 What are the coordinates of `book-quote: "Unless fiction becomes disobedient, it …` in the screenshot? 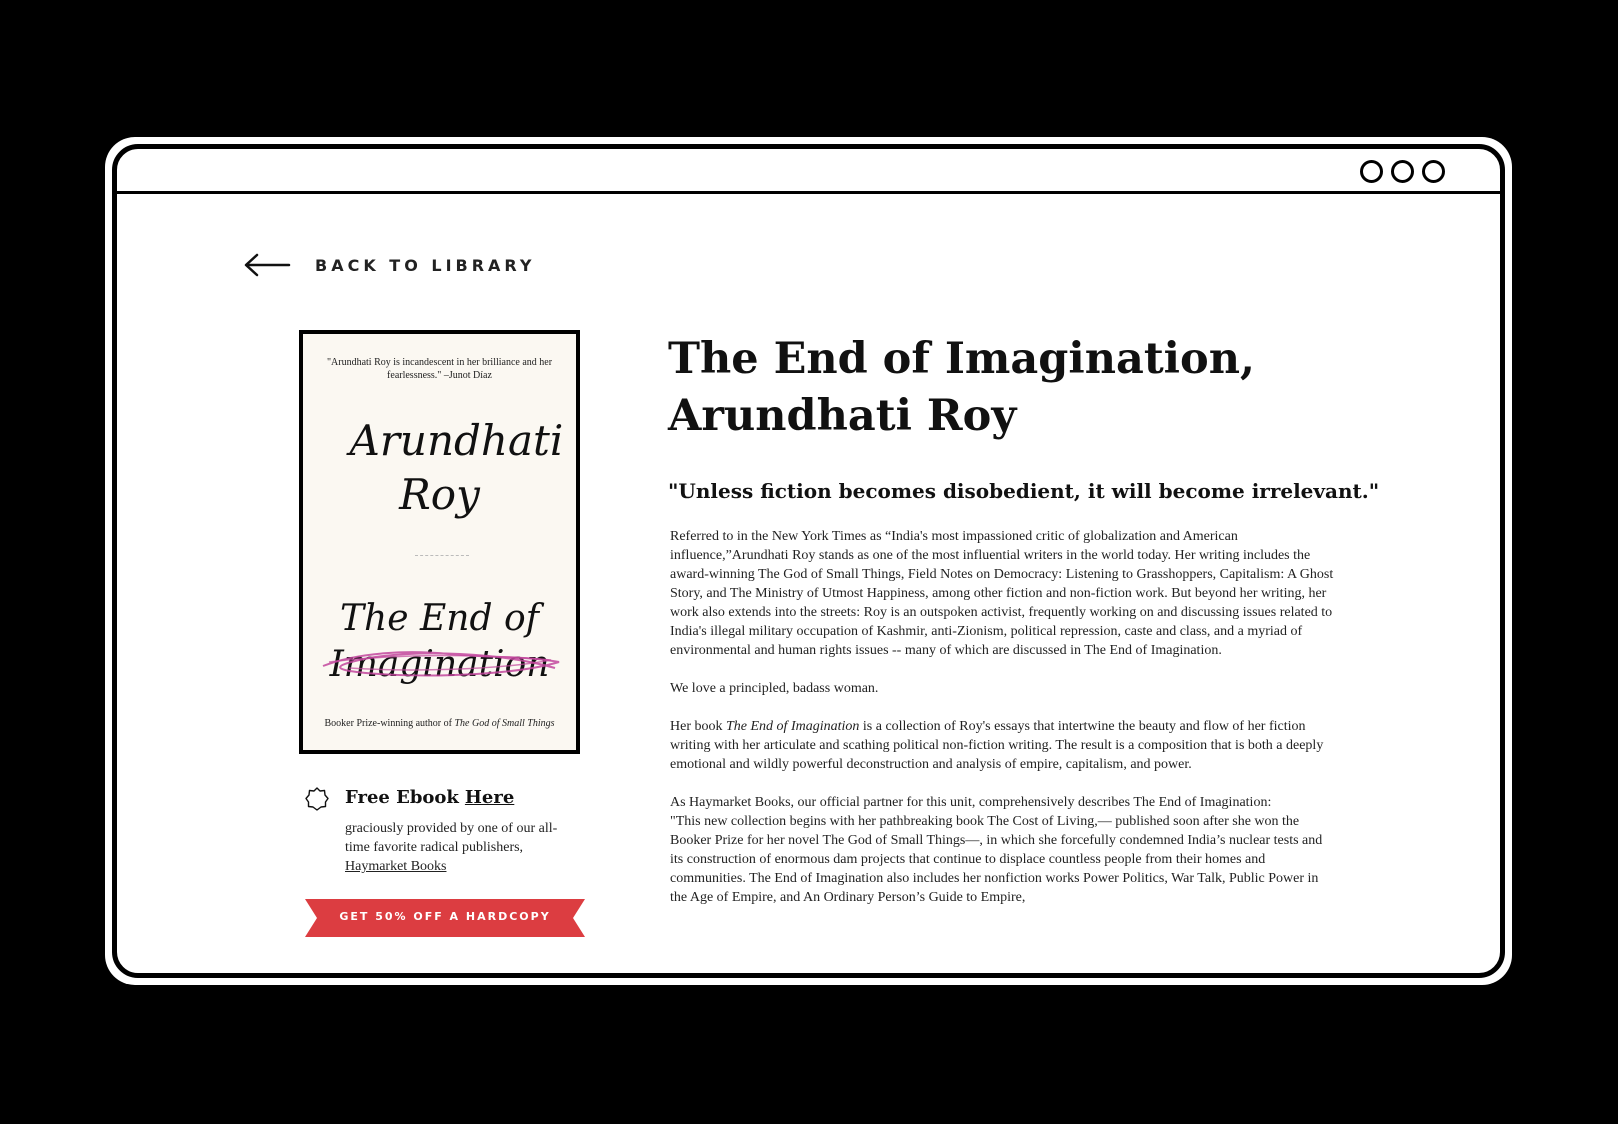 It's located at (1024, 491).